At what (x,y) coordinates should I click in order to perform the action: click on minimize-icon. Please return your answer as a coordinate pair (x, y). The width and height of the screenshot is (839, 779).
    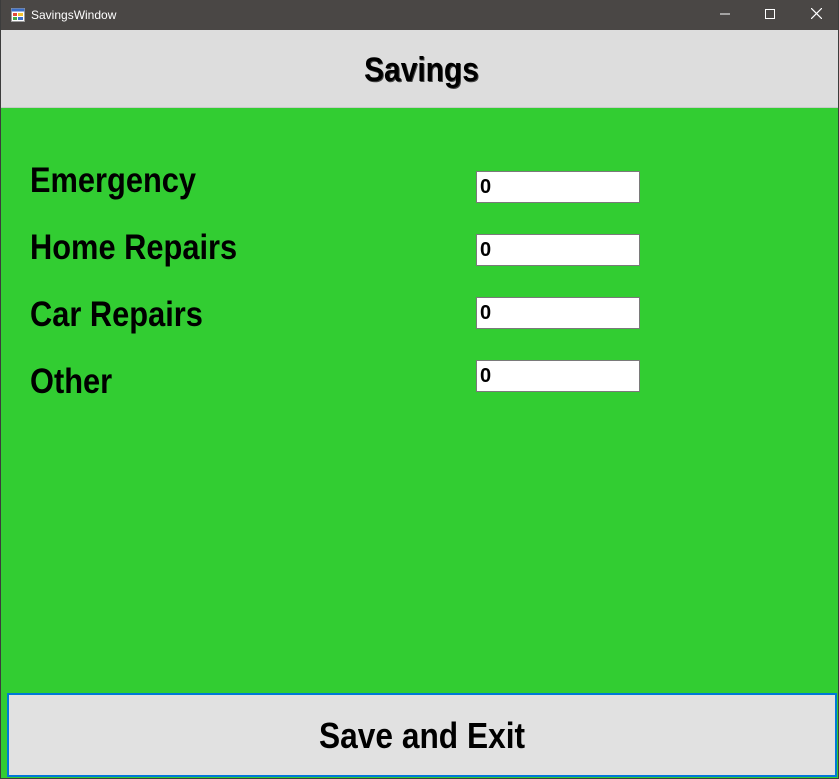
    Looking at the image, I should click on (725, 15).